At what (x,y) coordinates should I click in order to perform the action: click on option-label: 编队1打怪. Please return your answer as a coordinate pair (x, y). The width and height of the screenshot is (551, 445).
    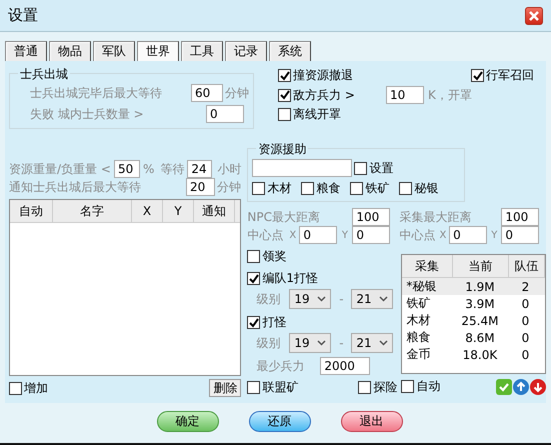
    Looking at the image, I should click on (290, 278).